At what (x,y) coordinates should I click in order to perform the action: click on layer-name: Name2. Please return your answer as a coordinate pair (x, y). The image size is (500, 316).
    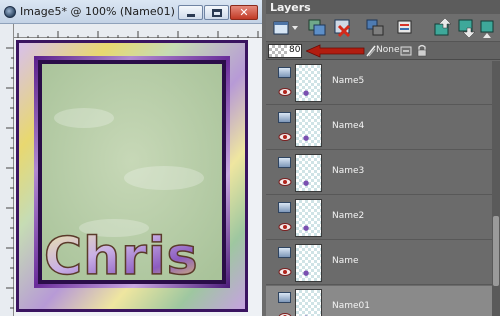
    Looking at the image, I should click on (348, 216).